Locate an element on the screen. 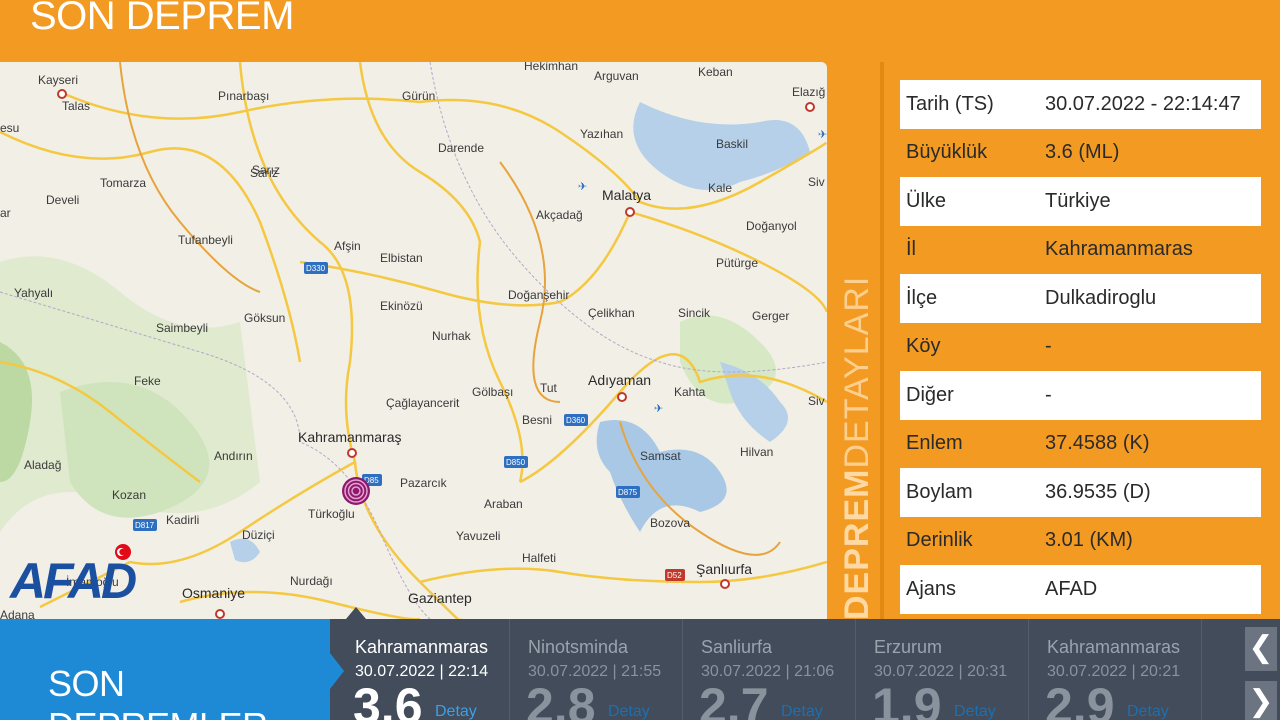  detail-value: AFAD is located at coordinates (1071, 588).